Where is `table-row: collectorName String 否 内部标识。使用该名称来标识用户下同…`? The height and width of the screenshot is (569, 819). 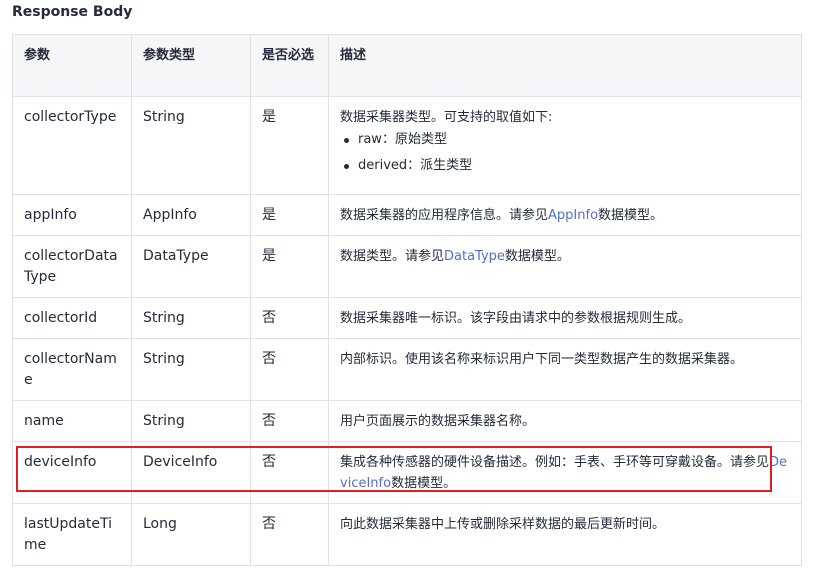
table-row: collectorName String 否 内部标识。使用该名称来标识用户下同… is located at coordinates (407, 369).